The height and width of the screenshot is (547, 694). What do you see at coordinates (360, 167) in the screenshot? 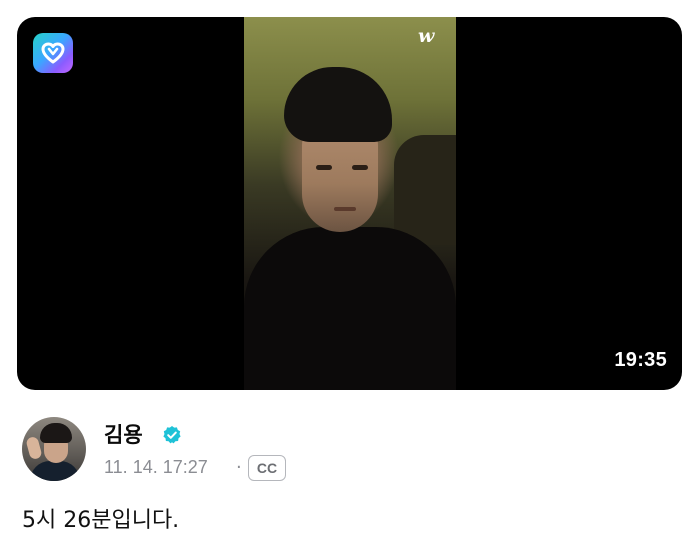
I see `right-eye` at bounding box center [360, 167].